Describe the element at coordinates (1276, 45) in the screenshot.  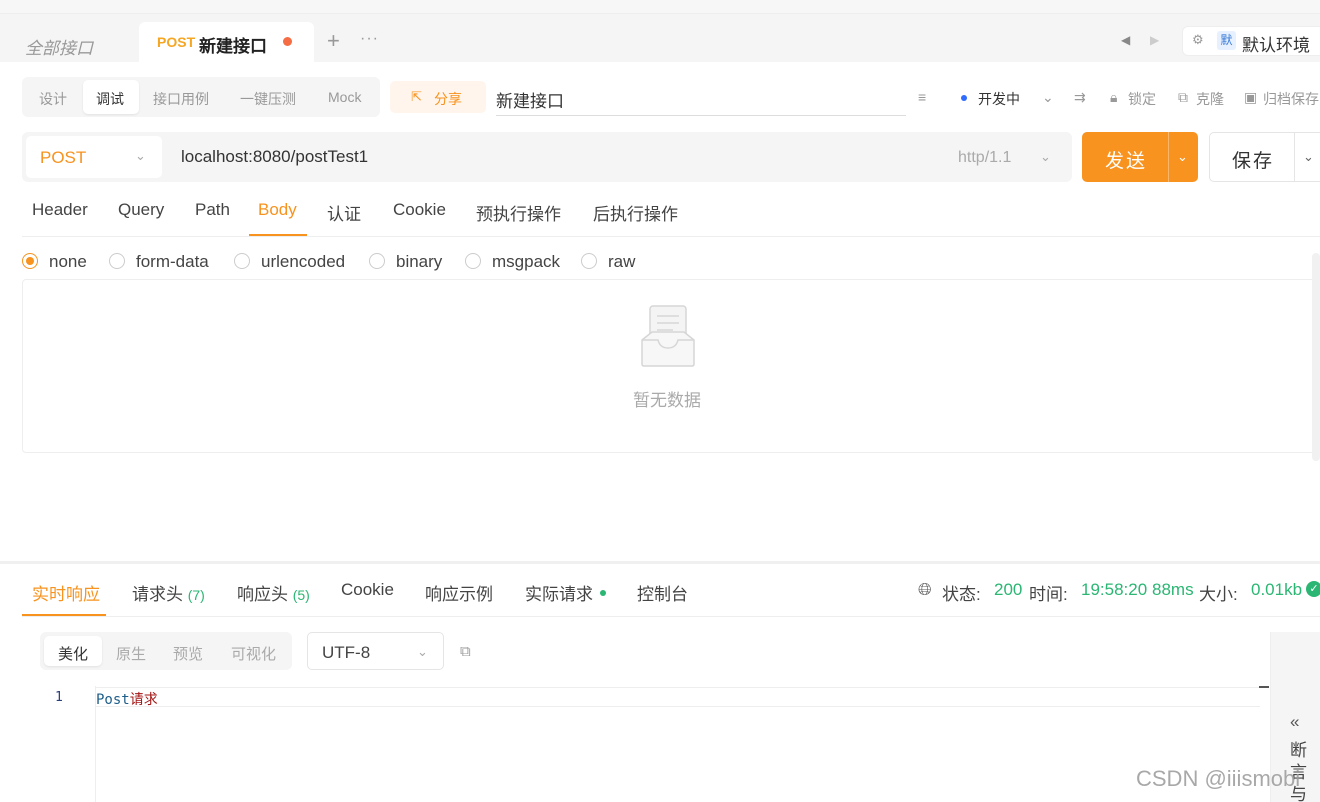
I see `env-label: 默认环境` at that location.